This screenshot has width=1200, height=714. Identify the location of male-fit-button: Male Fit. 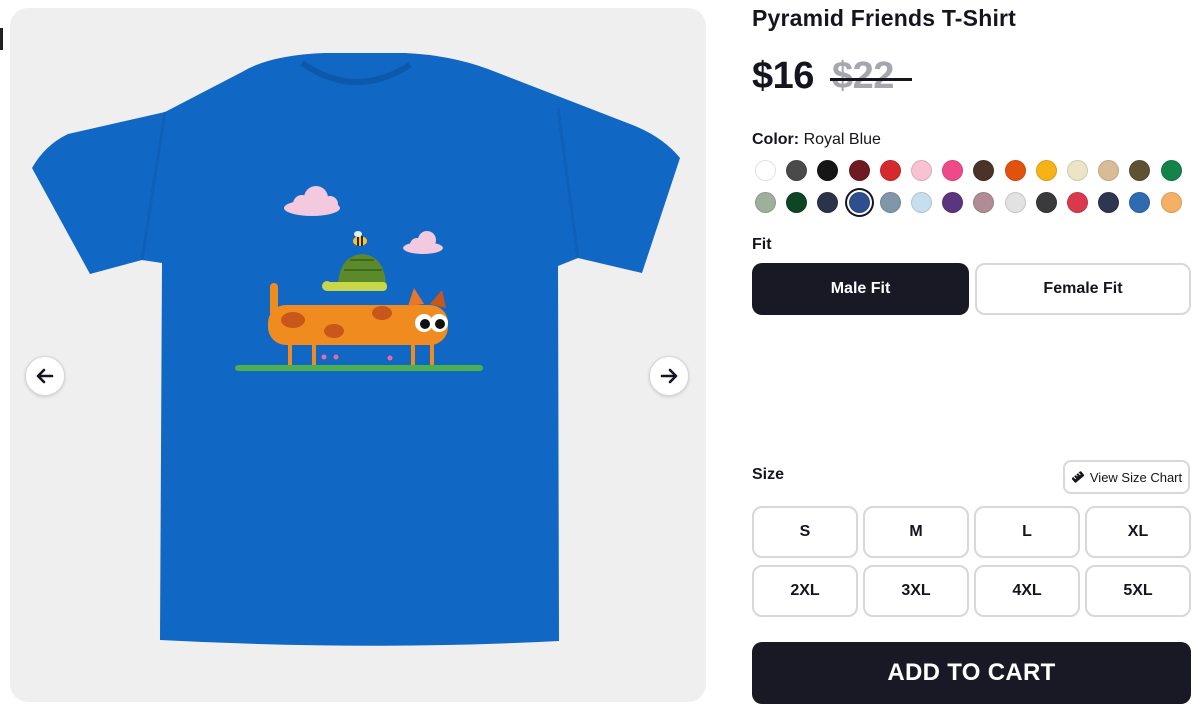
(860, 289).